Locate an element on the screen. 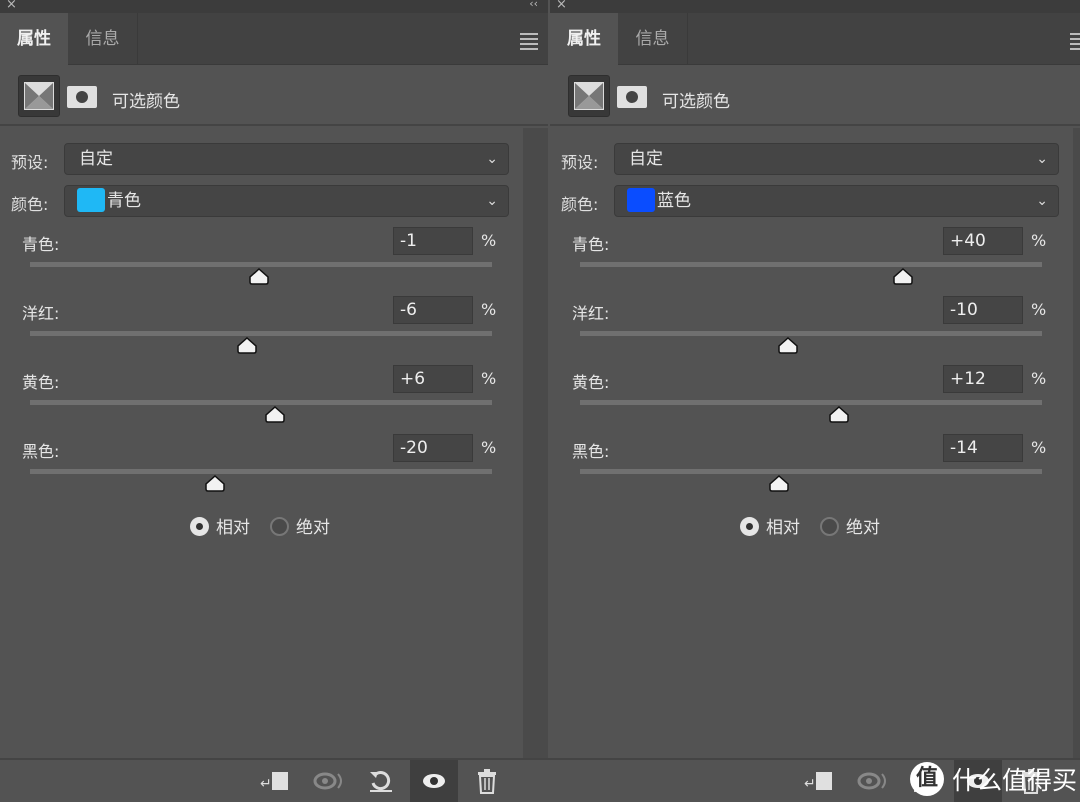 The image size is (1080, 802). preset-value: 自定 is located at coordinates (646, 159).